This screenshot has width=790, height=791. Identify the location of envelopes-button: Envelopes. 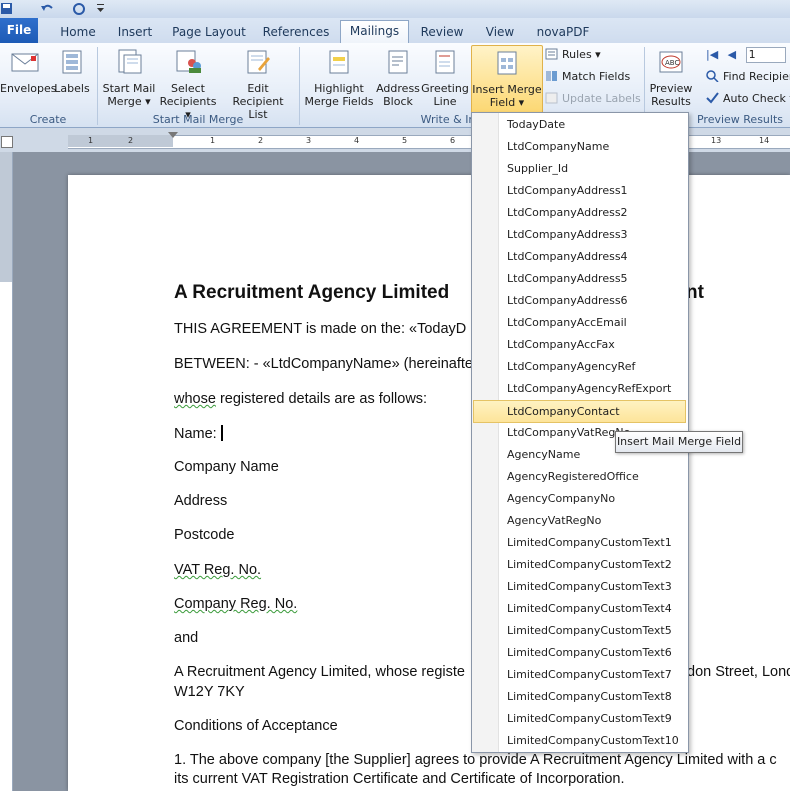
(28, 72).